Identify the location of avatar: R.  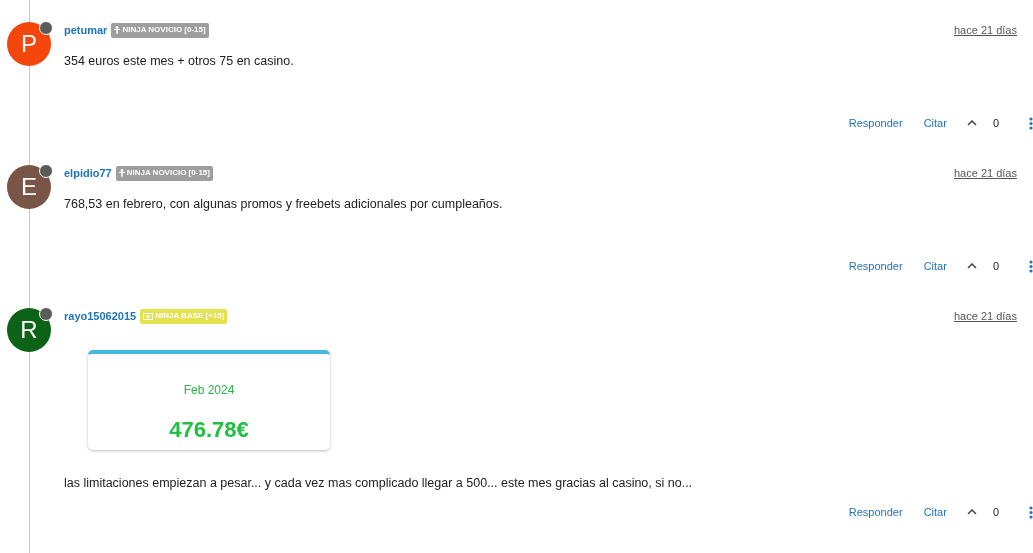
(29, 330).